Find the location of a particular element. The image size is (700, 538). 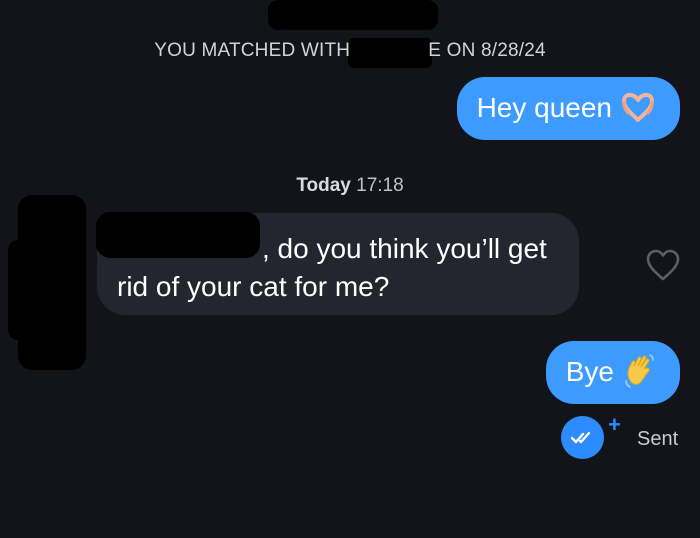

outgoing-message-hey: Hey queen is located at coordinates (568, 108).